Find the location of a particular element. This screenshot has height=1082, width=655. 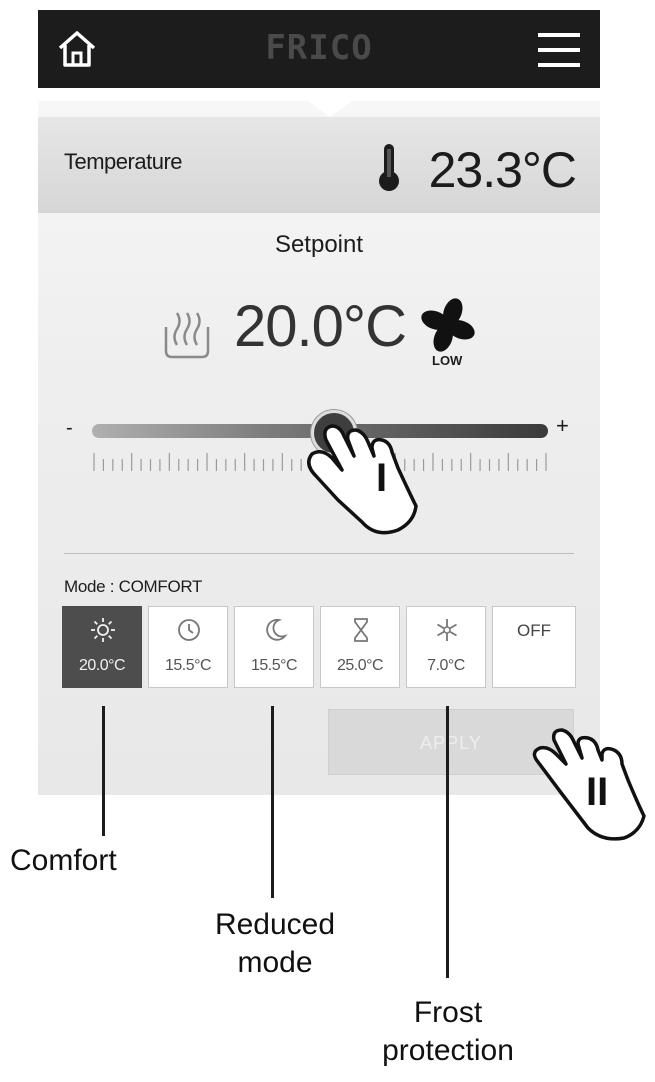

sun-icon is located at coordinates (103, 630).